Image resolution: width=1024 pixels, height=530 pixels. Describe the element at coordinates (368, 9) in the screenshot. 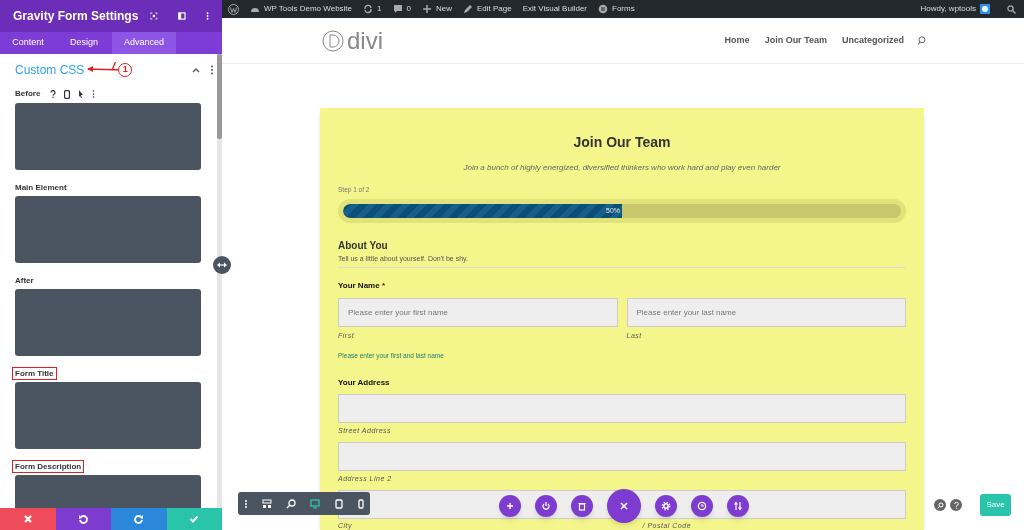

I see `refresh-icon` at that location.